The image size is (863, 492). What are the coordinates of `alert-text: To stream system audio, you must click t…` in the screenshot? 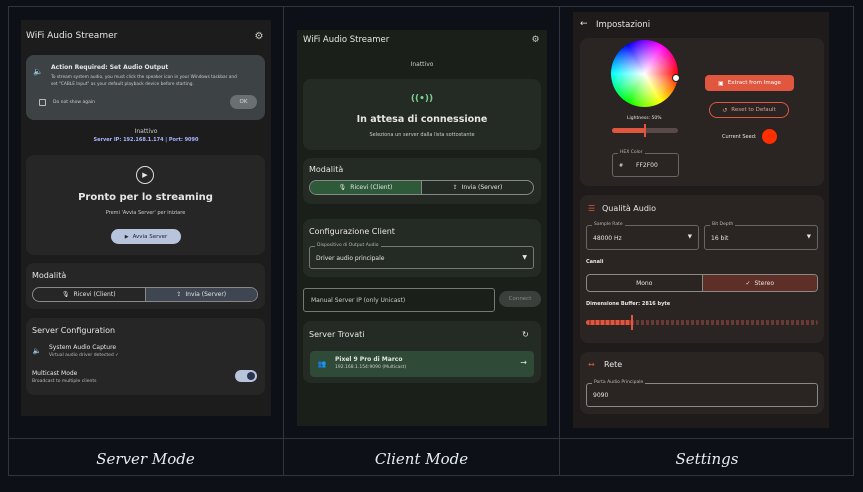 It's located at (144, 77).